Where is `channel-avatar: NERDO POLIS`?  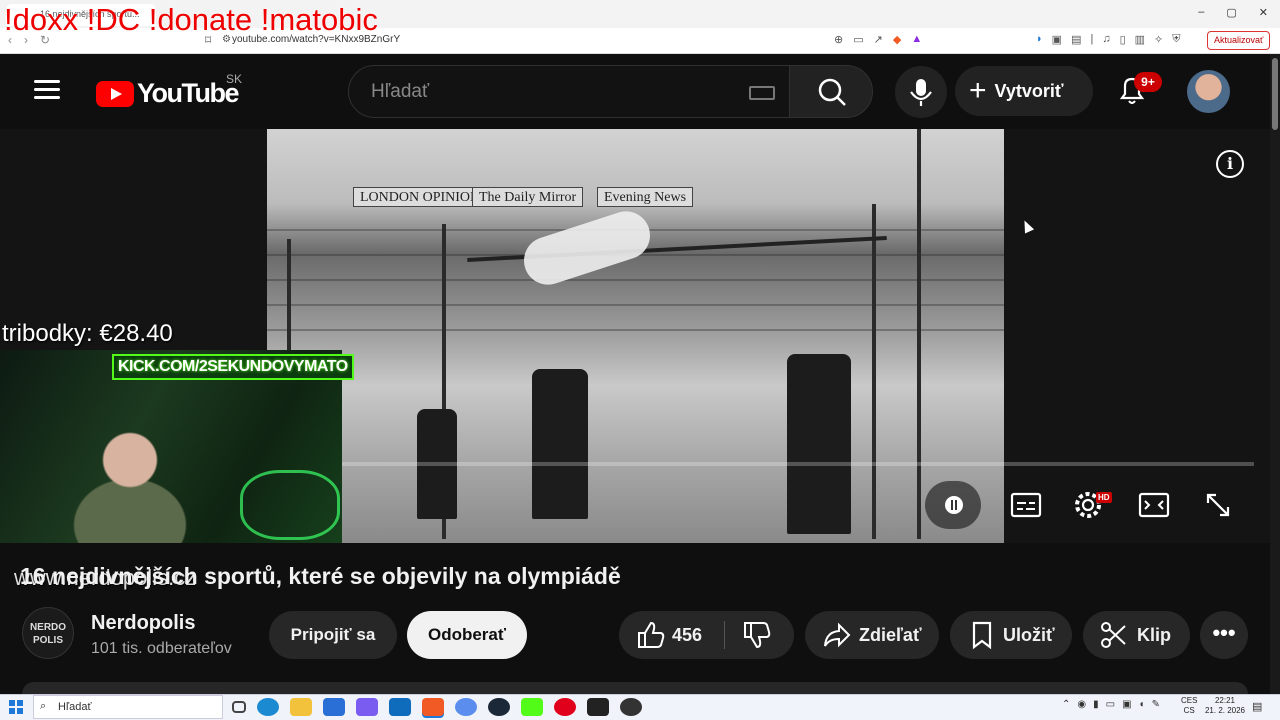 channel-avatar: NERDO POLIS is located at coordinates (48, 633).